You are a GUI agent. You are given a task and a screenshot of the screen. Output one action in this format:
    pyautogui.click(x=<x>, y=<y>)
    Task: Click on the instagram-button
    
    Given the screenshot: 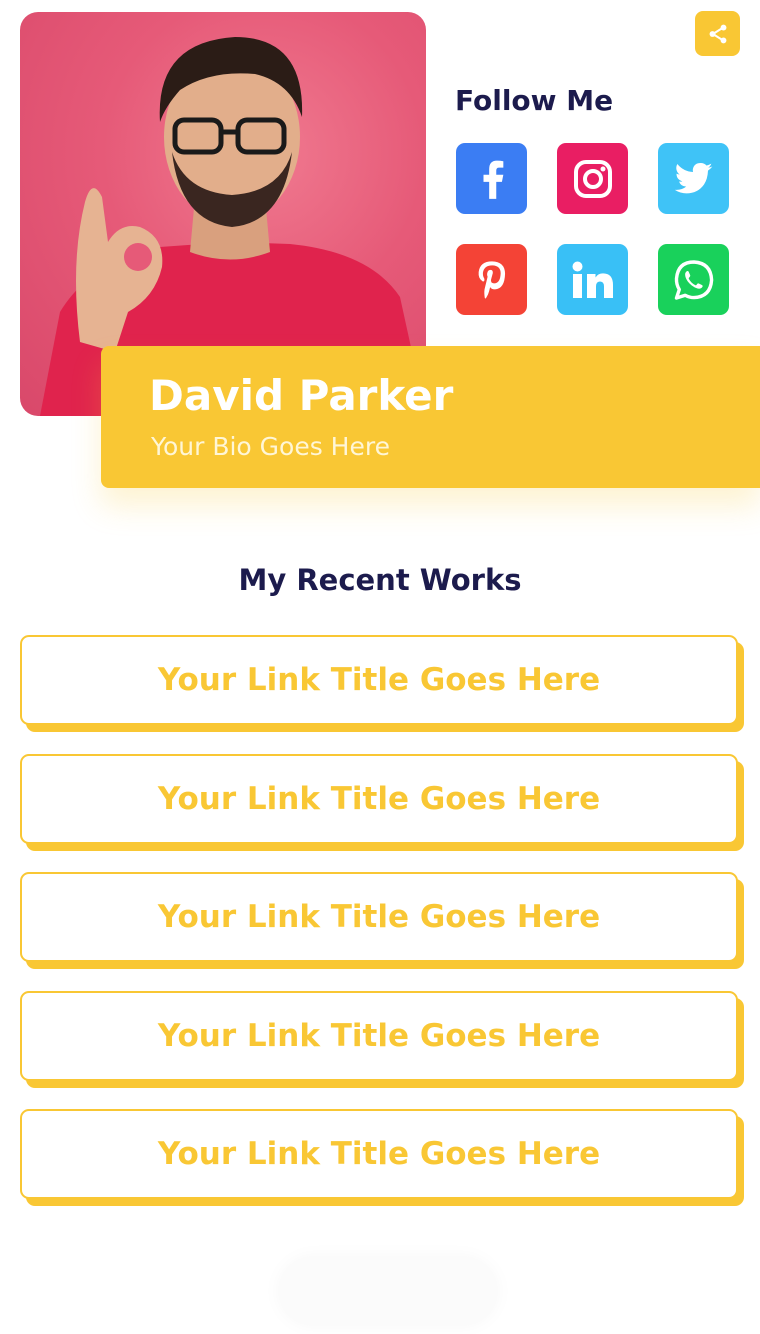 What is the action you would take?
    pyautogui.click(x=592, y=178)
    